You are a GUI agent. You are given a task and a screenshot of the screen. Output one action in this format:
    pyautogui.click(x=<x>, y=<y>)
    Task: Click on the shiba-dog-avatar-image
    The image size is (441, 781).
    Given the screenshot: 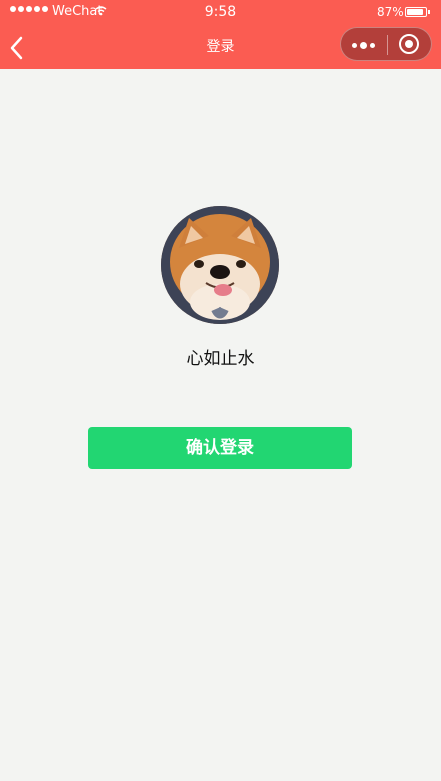 What is the action you would take?
    pyautogui.click(x=220, y=265)
    